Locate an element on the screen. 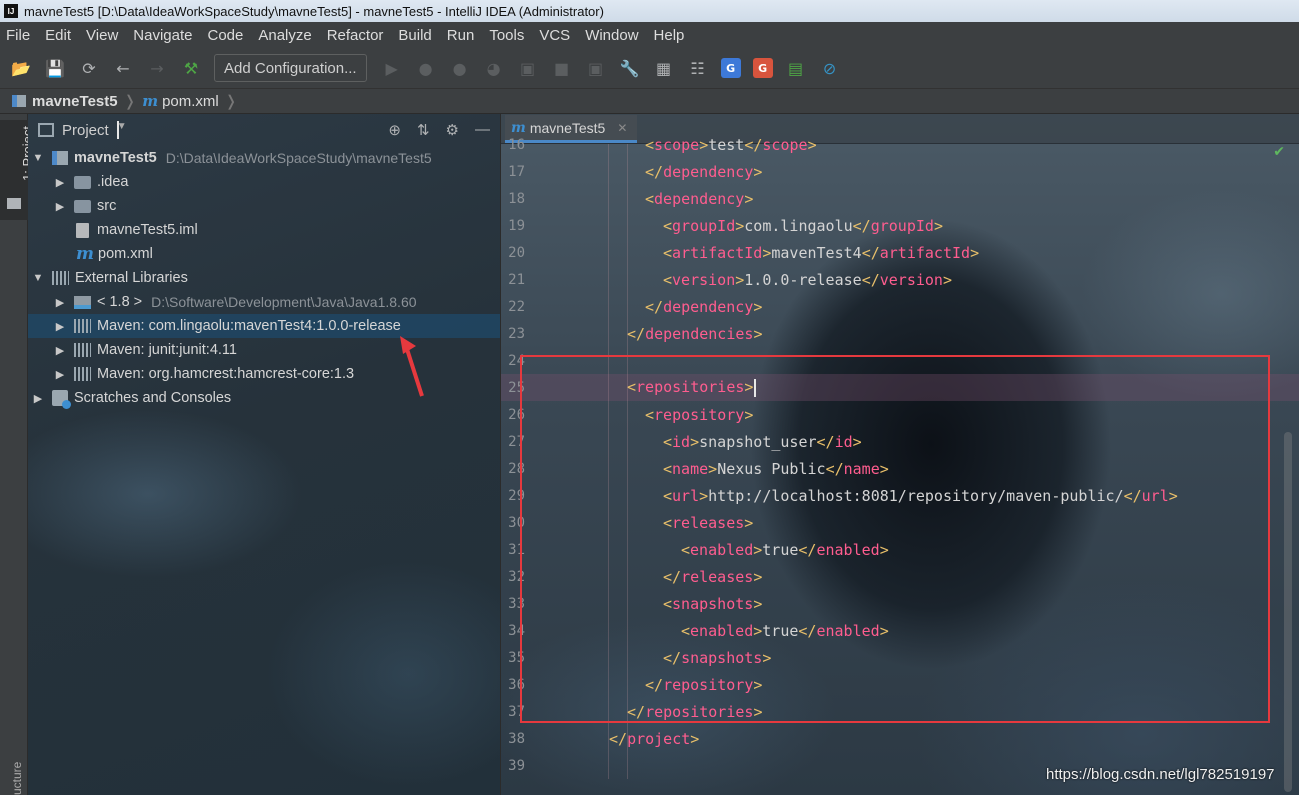  stop-icon: ■ is located at coordinates (562, 68).